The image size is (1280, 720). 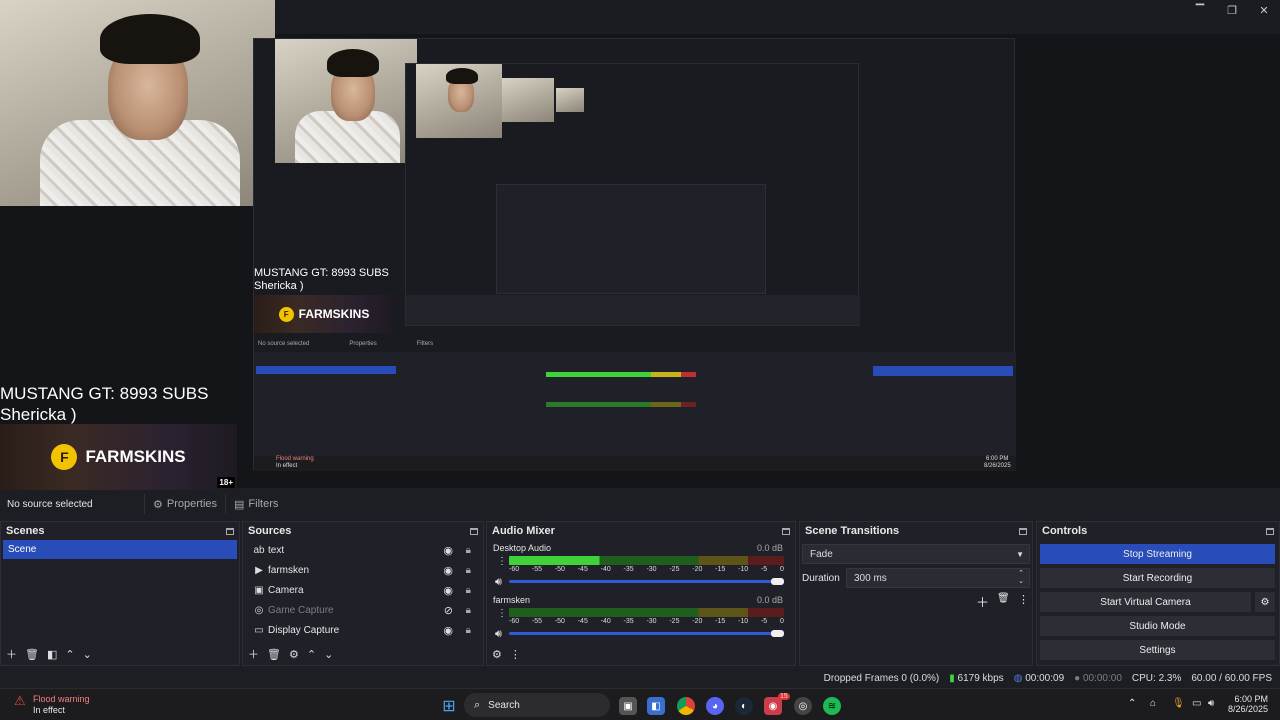 I want to click on studio-mode-button: Studio Mode, so click(x=1157, y=626).